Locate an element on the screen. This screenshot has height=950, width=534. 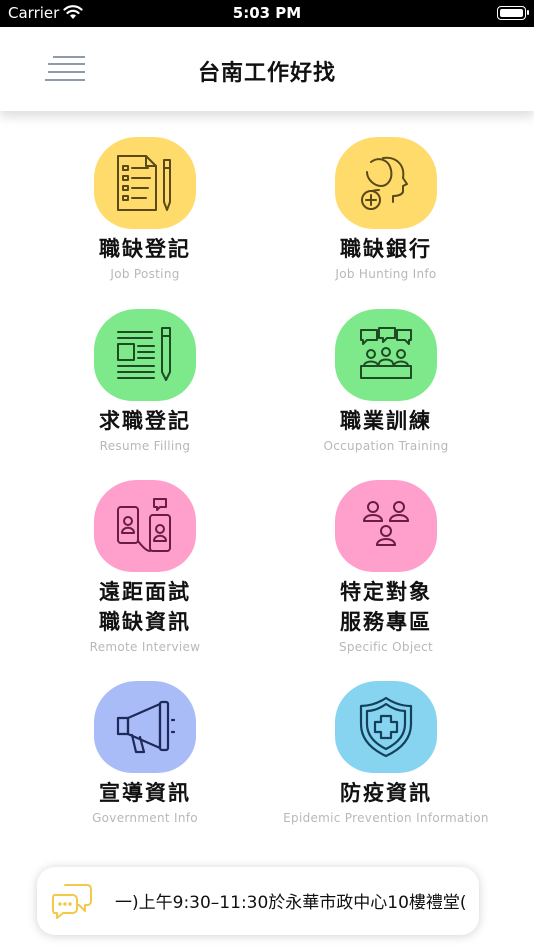
status-time: 5:03 PM is located at coordinates (267, 13).